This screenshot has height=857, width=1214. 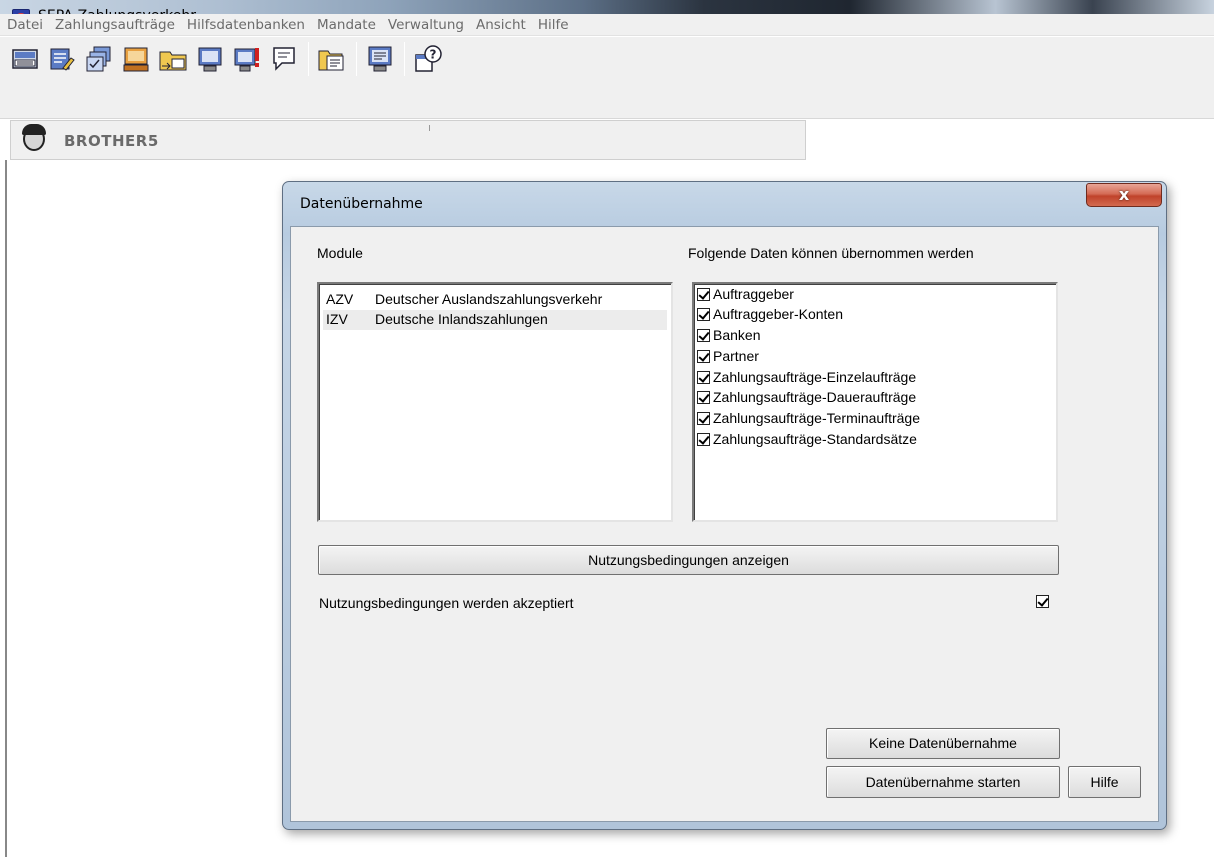 I want to click on checklist-label: Auftraggeber-Konten, so click(x=778, y=314).